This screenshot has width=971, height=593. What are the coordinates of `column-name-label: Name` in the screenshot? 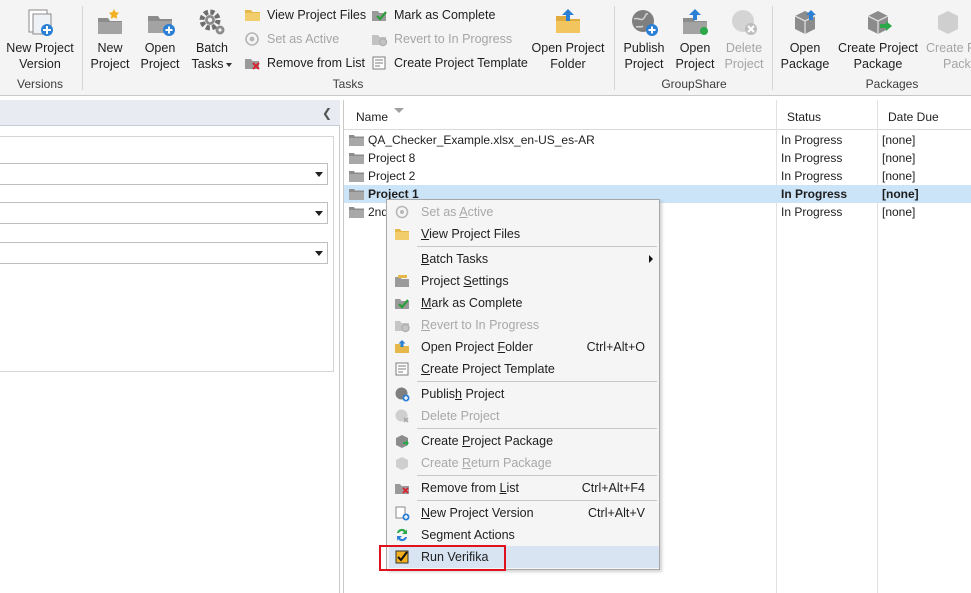 It's located at (372, 117).